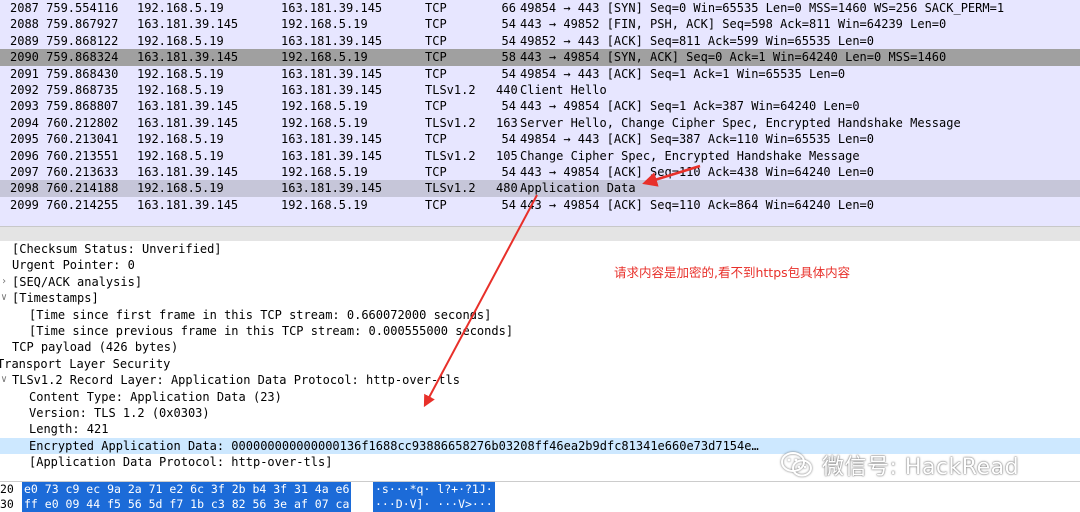 This screenshot has height=512, width=1080. I want to click on detail-item-label: Urgent Pointer: 0, so click(73, 265).